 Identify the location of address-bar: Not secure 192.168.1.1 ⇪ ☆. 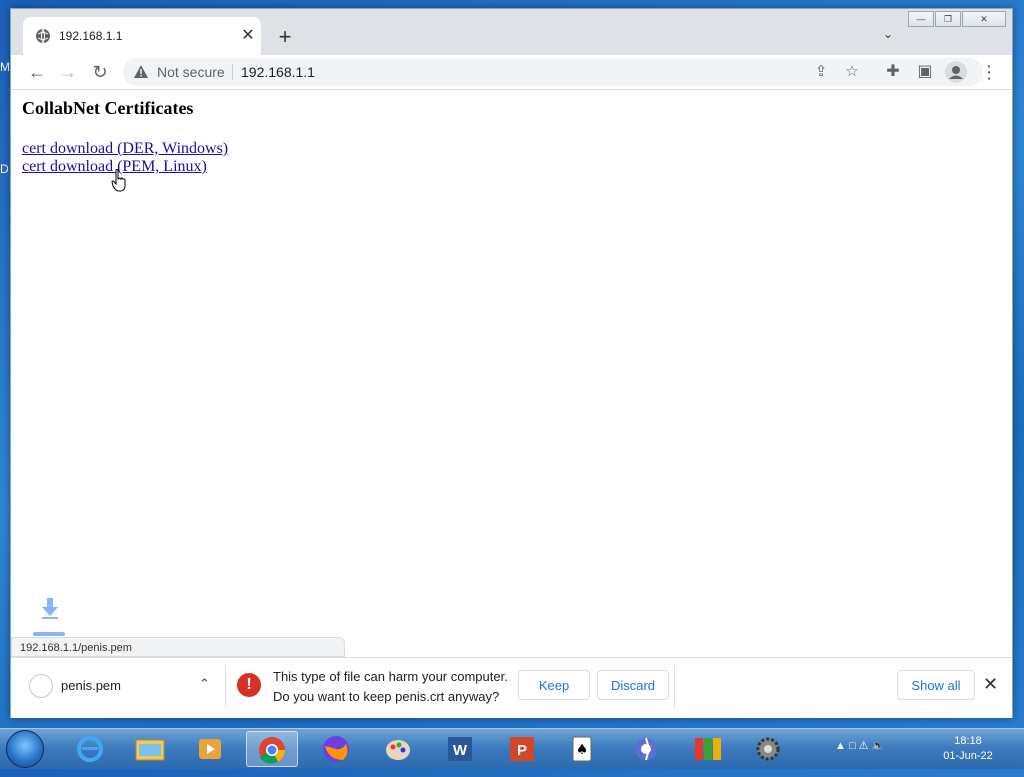
(553, 72).